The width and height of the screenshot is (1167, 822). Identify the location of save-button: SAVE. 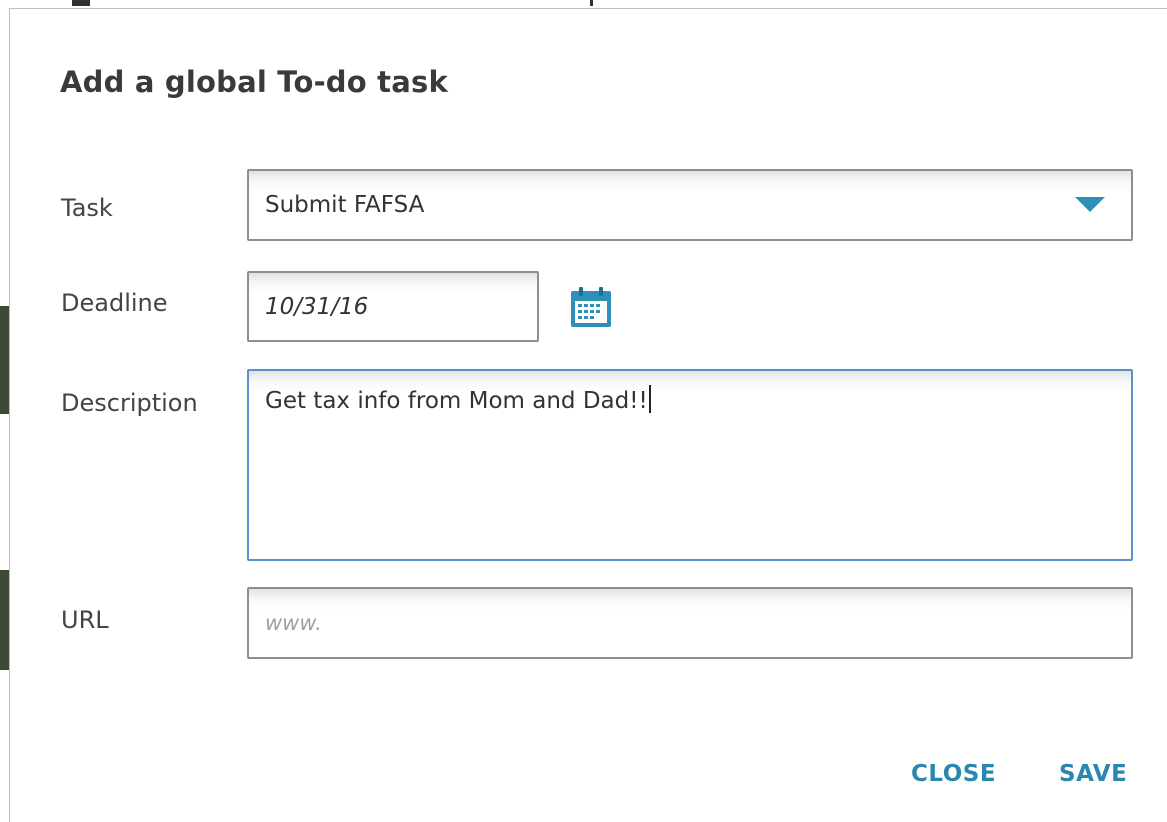
(1093, 774).